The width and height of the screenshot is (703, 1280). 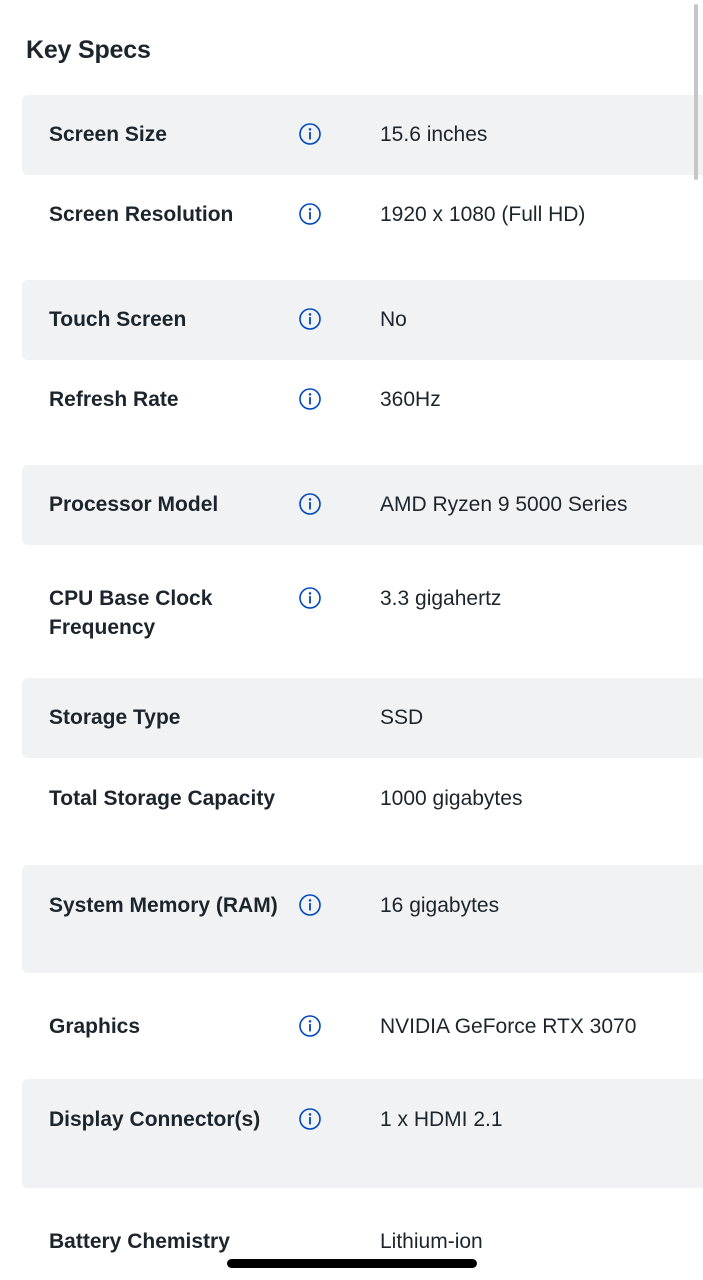 I want to click on spec-row-system-memory: System Memory (RAM) 16 gigabytes, so click(x=362, y=919).